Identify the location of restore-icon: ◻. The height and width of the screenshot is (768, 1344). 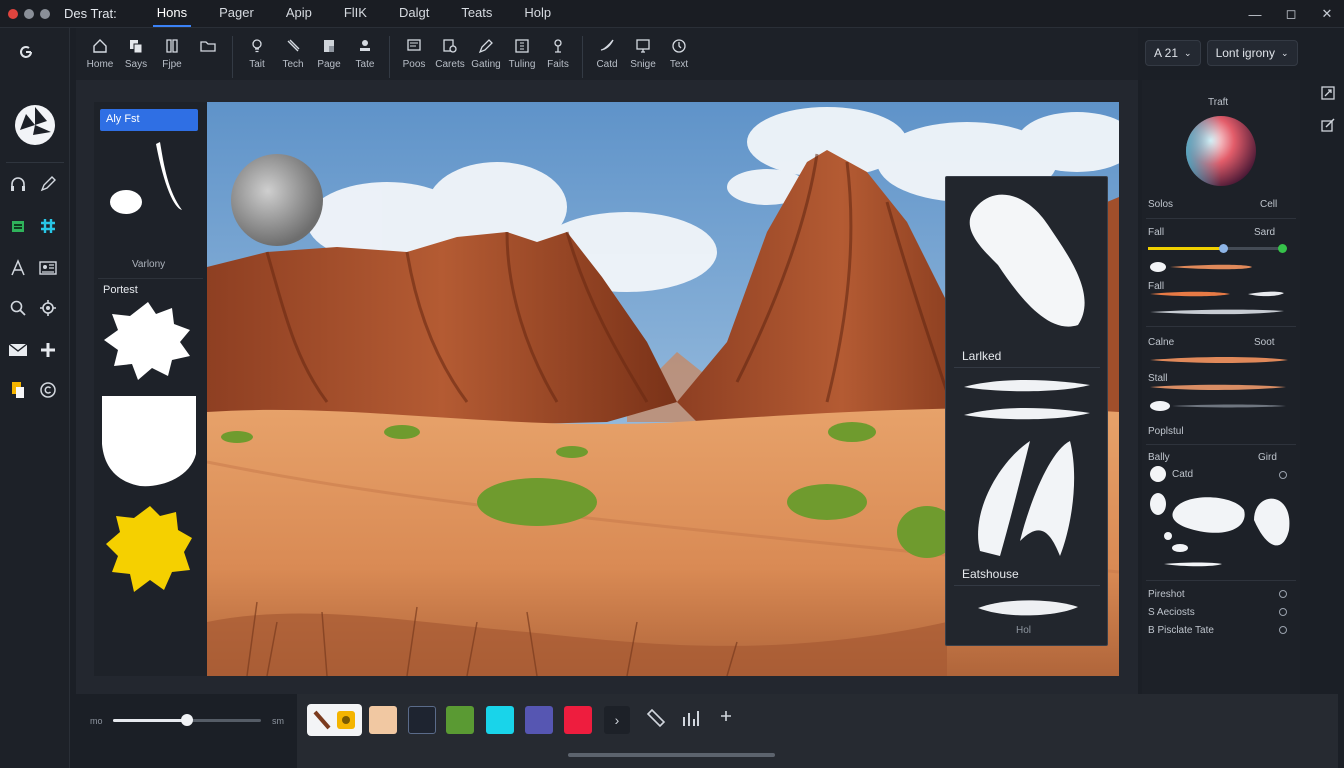
(1291, 13).